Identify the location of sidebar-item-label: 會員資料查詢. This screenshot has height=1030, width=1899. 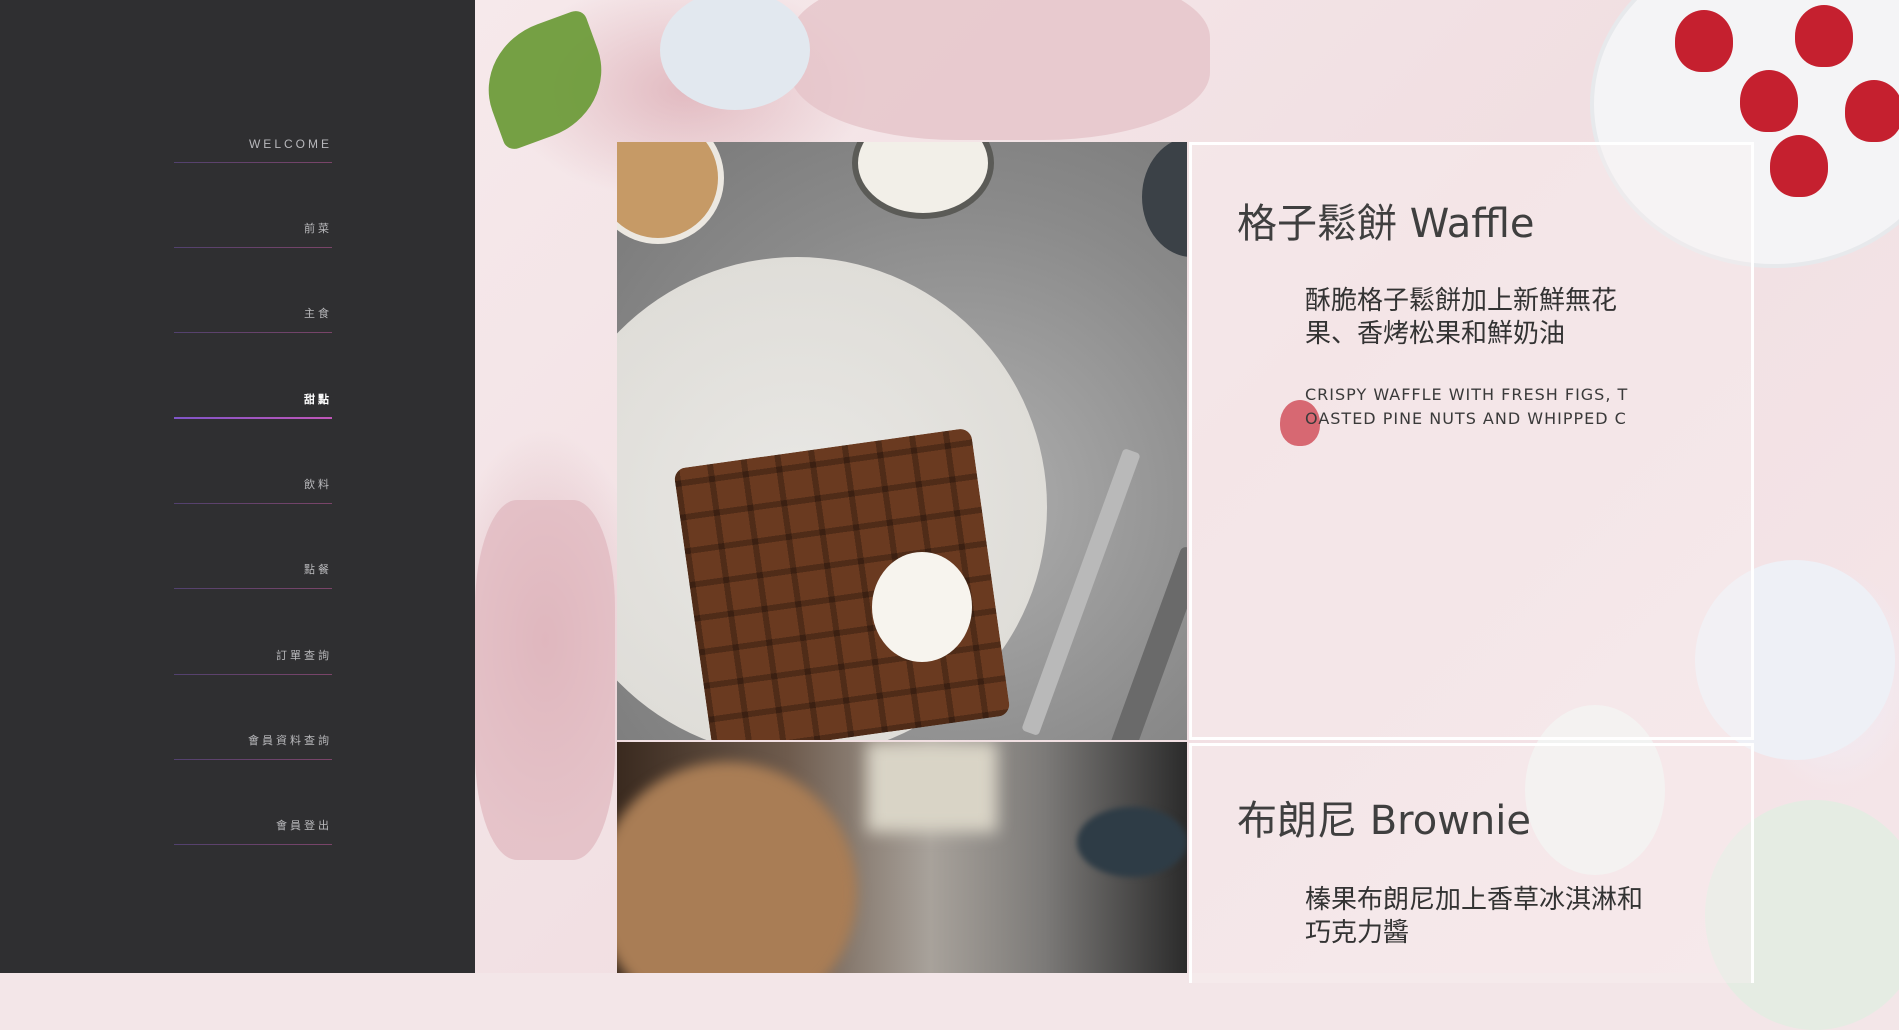
(290, 740).